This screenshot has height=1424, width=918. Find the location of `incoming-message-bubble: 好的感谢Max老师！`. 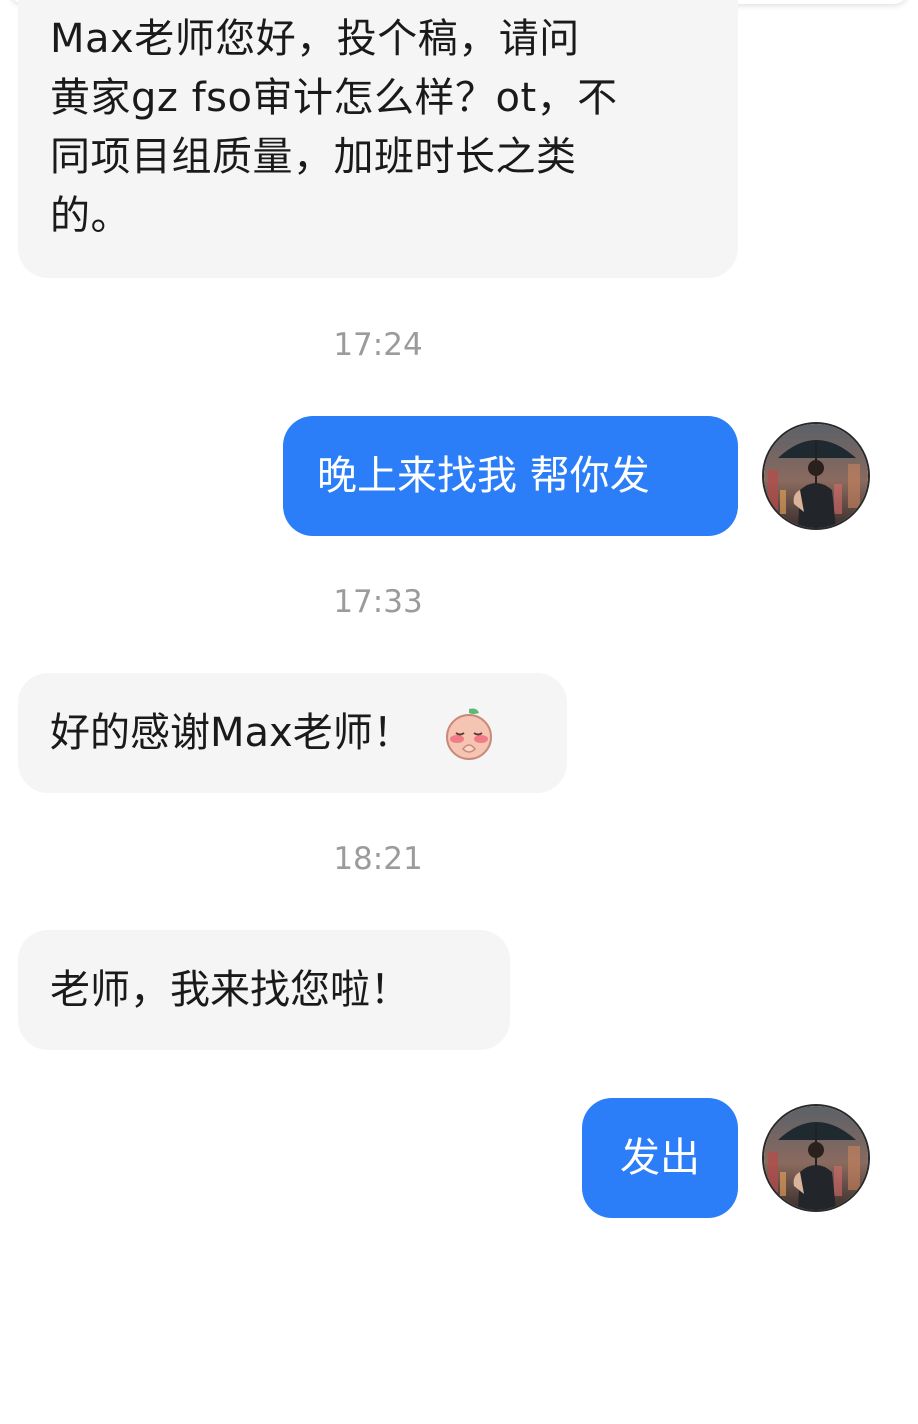

incoming-message-bubble: 好的感谢Max老师！ is located at coordinates (292, 733).